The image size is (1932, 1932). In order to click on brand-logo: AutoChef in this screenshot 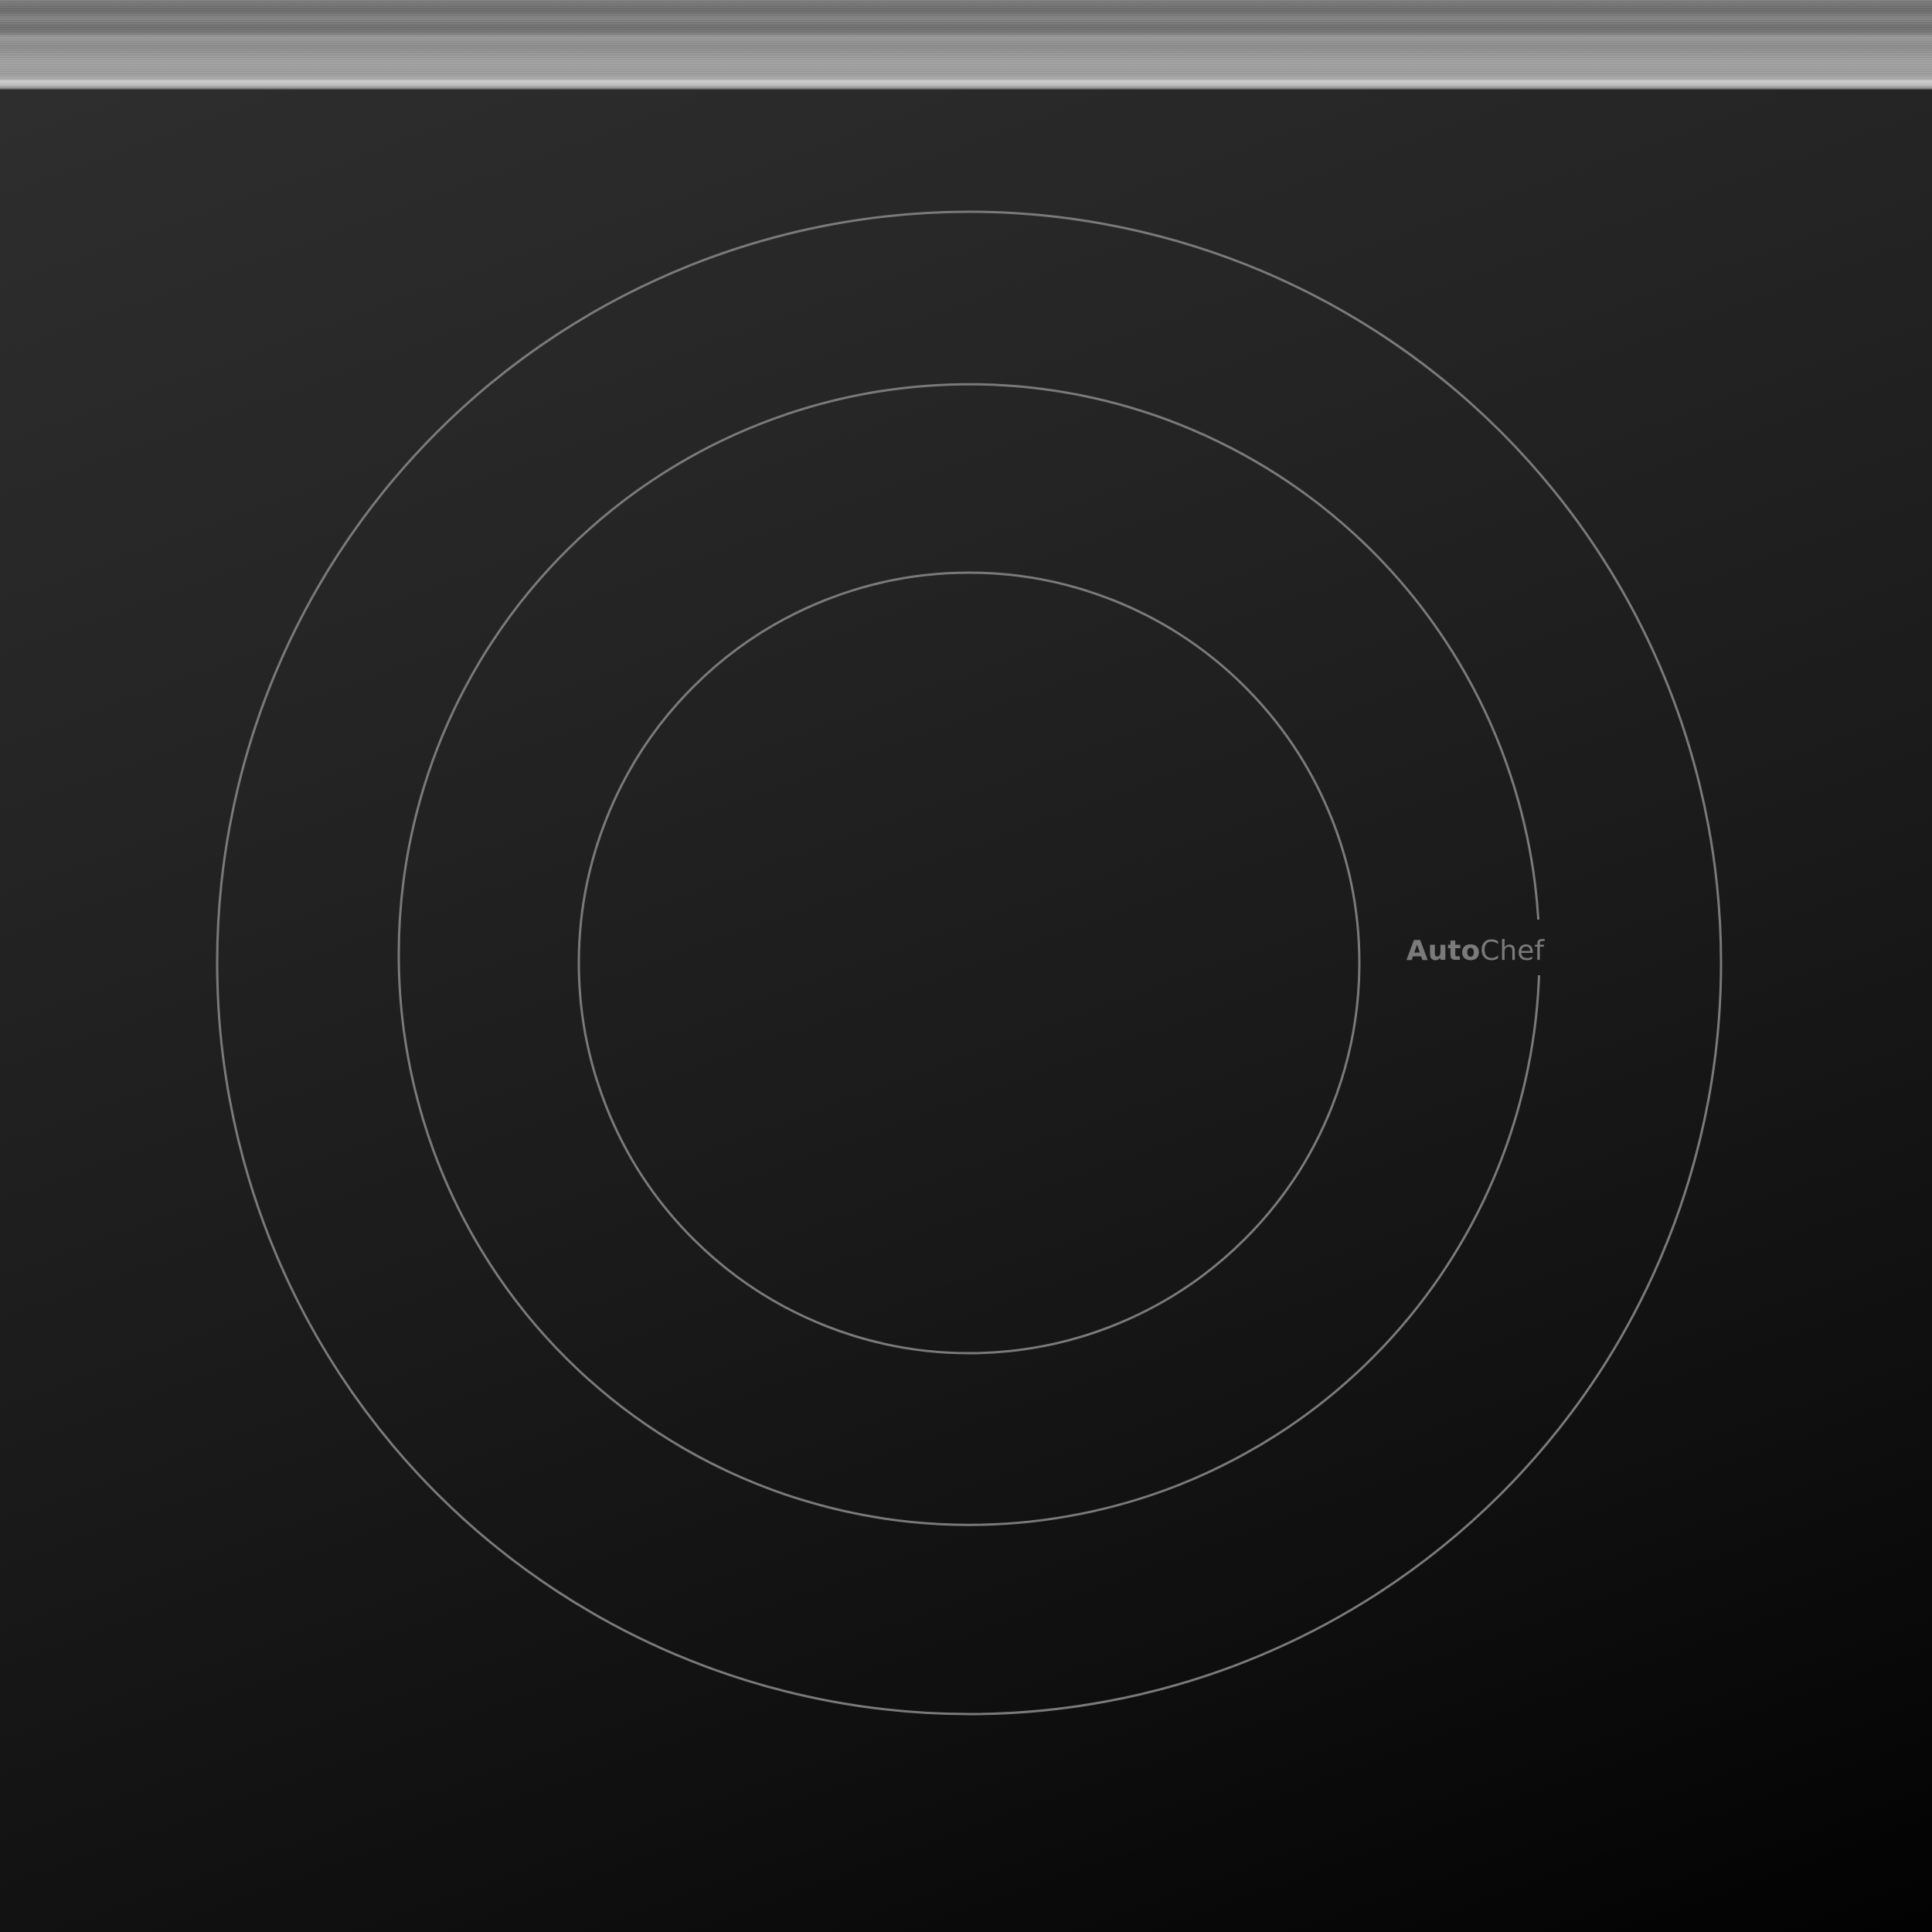, I will do `click(1476, 951)`.